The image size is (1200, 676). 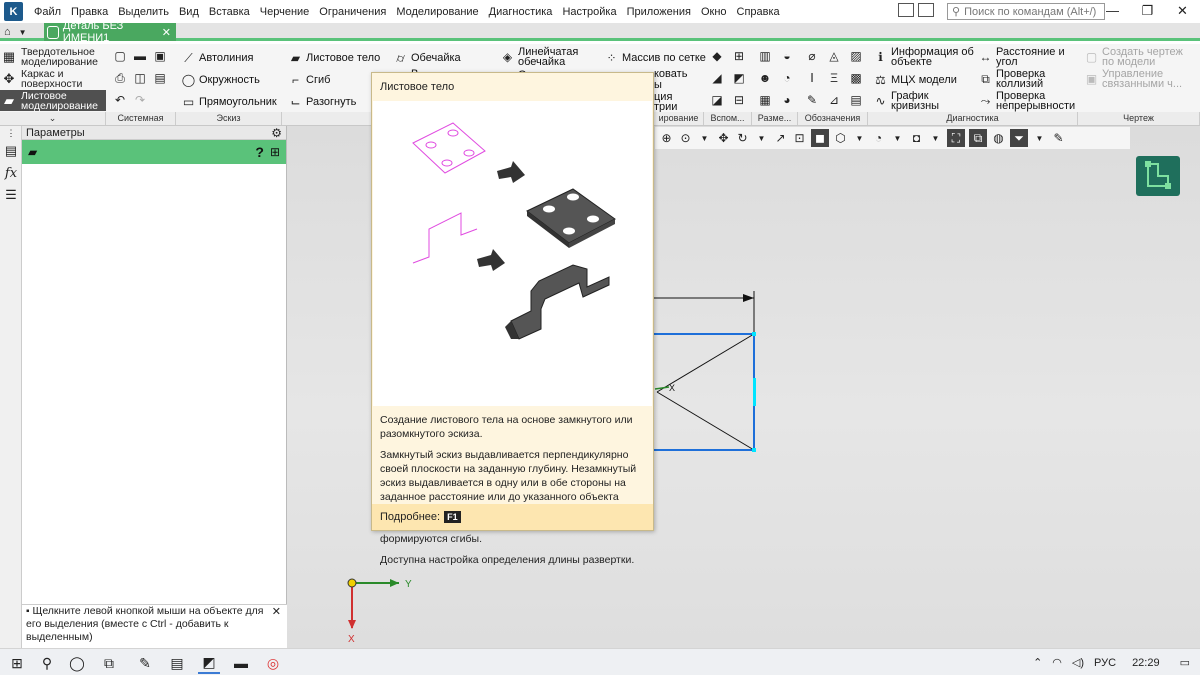 What do you see at coordinates (11, 195) in the screenshot?
I see `layers-icon: ☰` at bounding box center [11, 195].